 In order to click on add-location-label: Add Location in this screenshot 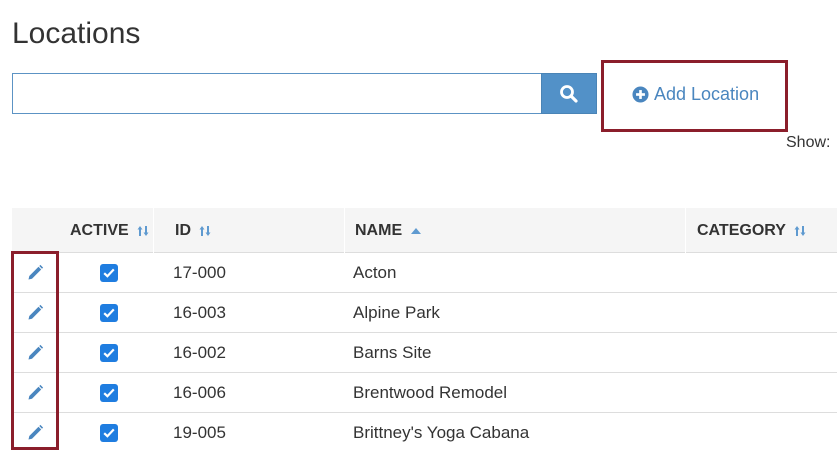, I will do `click(707, 94)`.